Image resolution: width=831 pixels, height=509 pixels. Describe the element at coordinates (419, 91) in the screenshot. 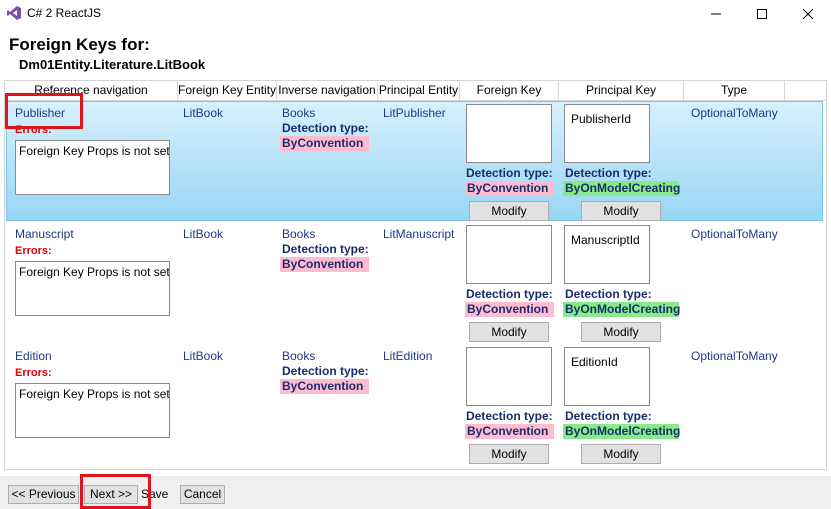

I see `column-header-principal-entity: Principal Entity` at that location.